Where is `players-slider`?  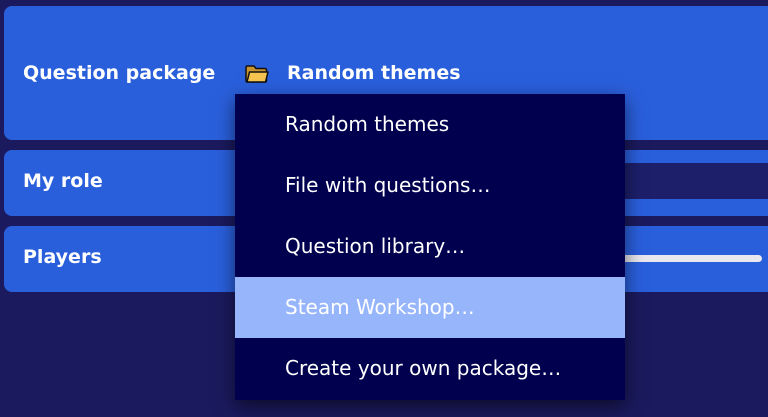
players-slider is located at coordinates (690, 258).